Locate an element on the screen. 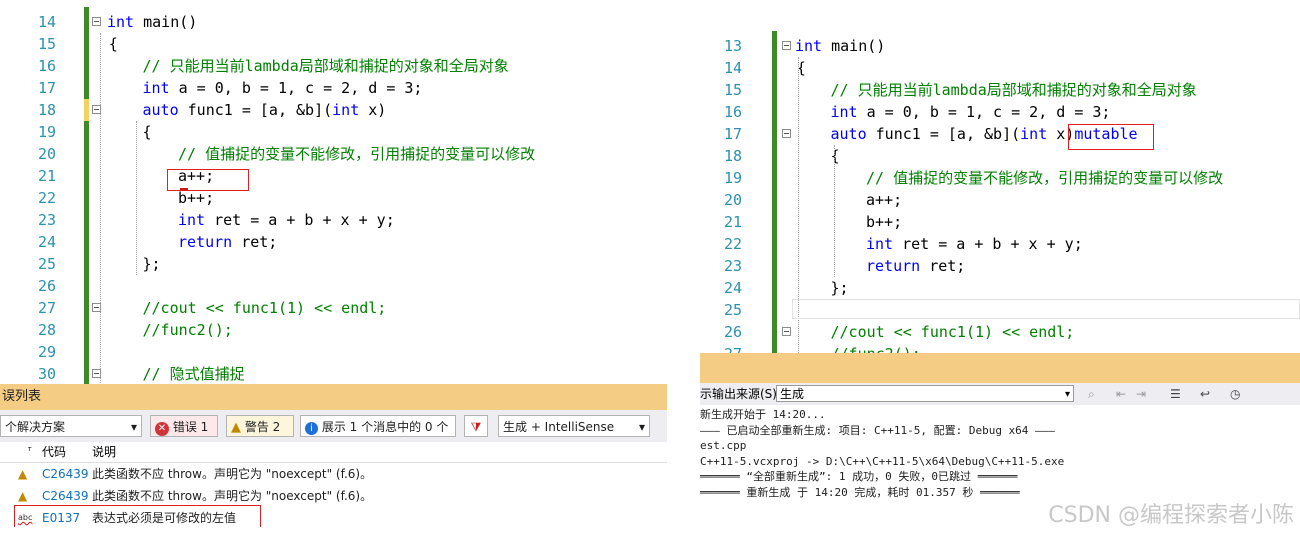  code-line: auto func1 = [a, &b](int x) is located at coordinates (265, 110).